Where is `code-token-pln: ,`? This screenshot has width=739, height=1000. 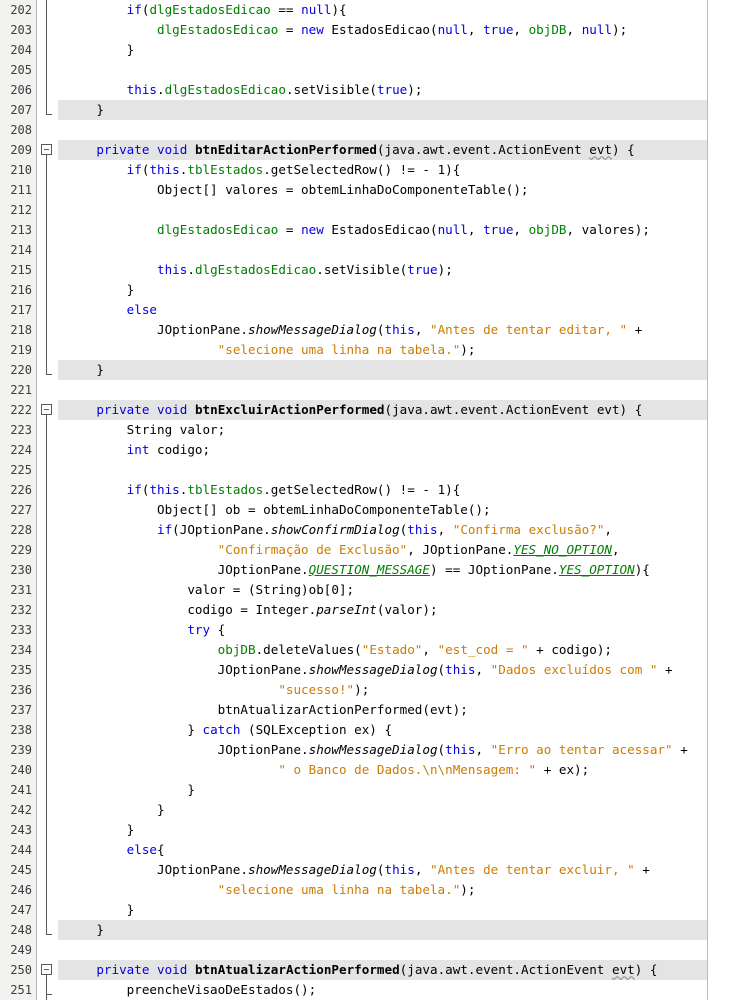 code-token-pln: , is located at coordinates (521, 229).